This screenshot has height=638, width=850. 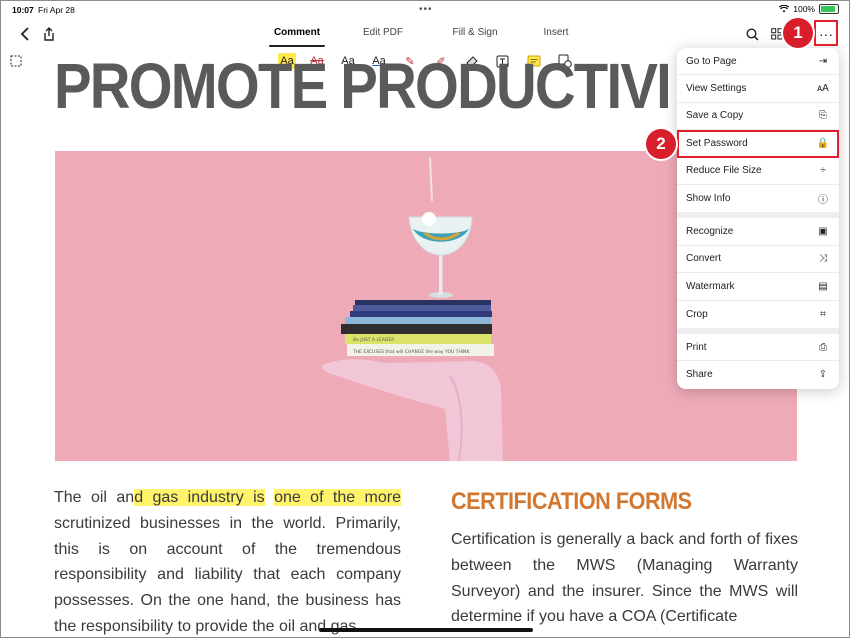 What do you see at coordinates (661, 144) in the screenshot?
I see `step-badge-2: 2` at bounding box center [661, 144].